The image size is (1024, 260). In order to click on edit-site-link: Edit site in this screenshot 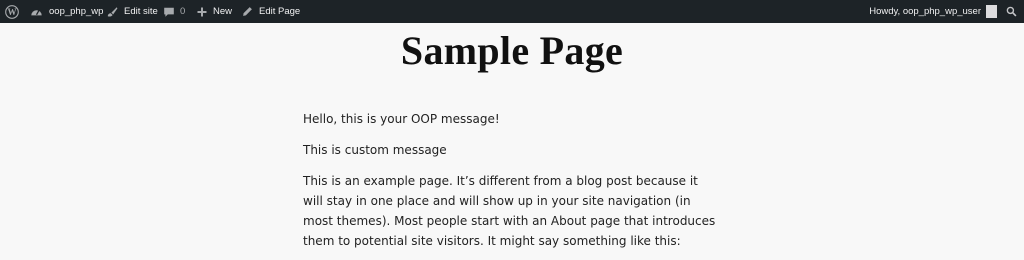, I will do `click(132, 11)`.